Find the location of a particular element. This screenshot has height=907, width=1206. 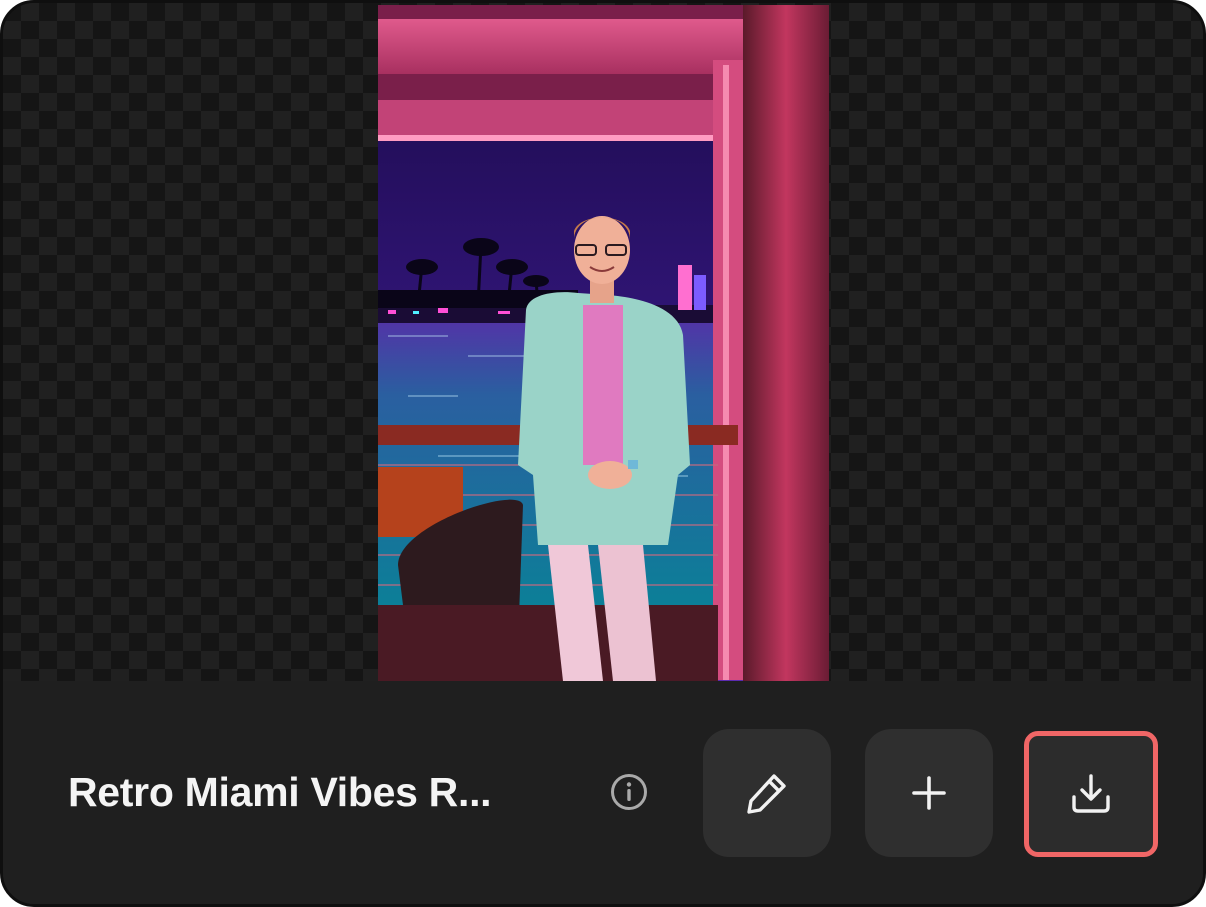

plus-icon is located at coordinates (929, 793).